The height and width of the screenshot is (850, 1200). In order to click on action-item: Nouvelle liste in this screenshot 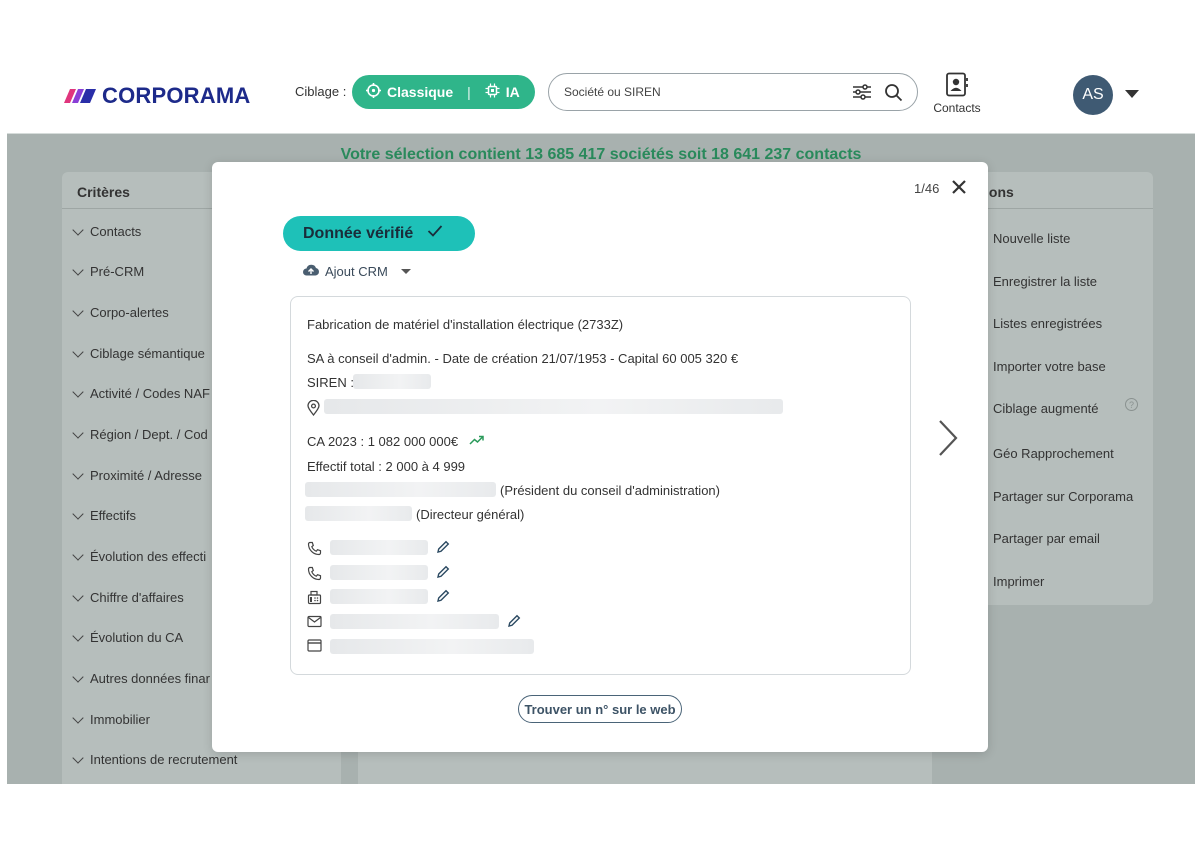, I will do `click(1031, 238)`.